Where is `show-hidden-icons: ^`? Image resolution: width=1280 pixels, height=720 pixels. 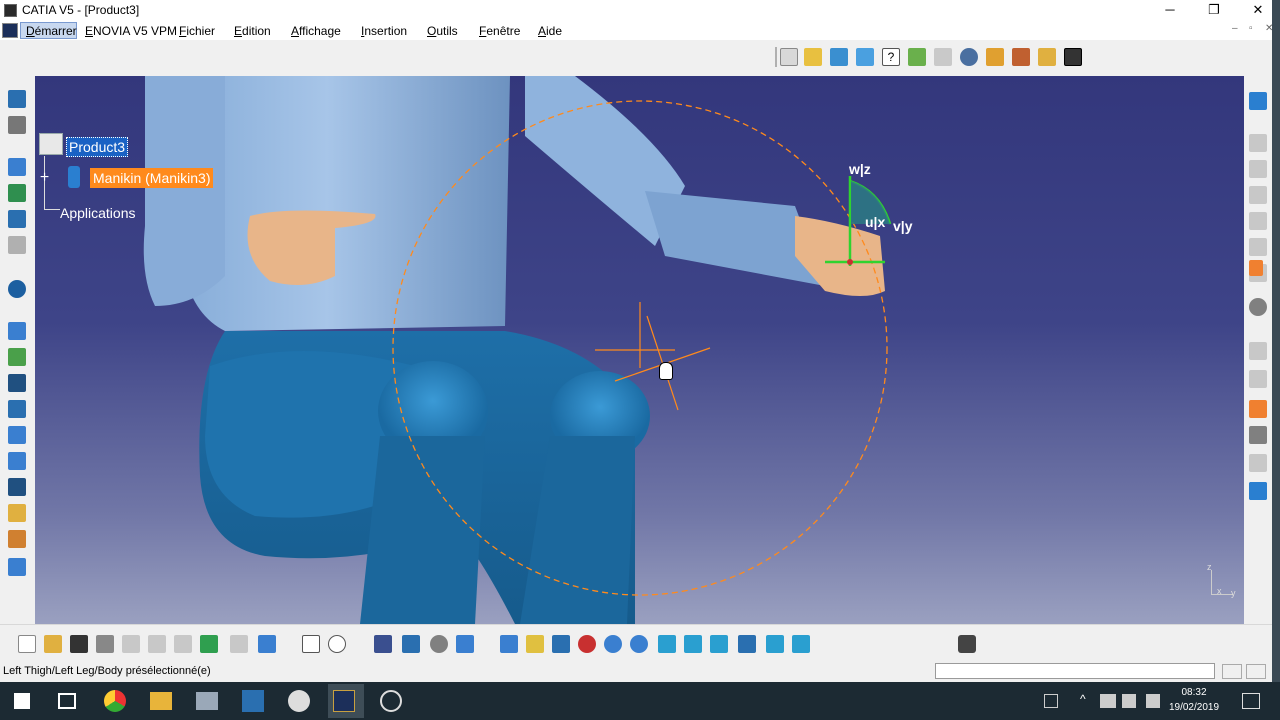 show-hidden-icons: ^ is located at coordinates (1083, 699).